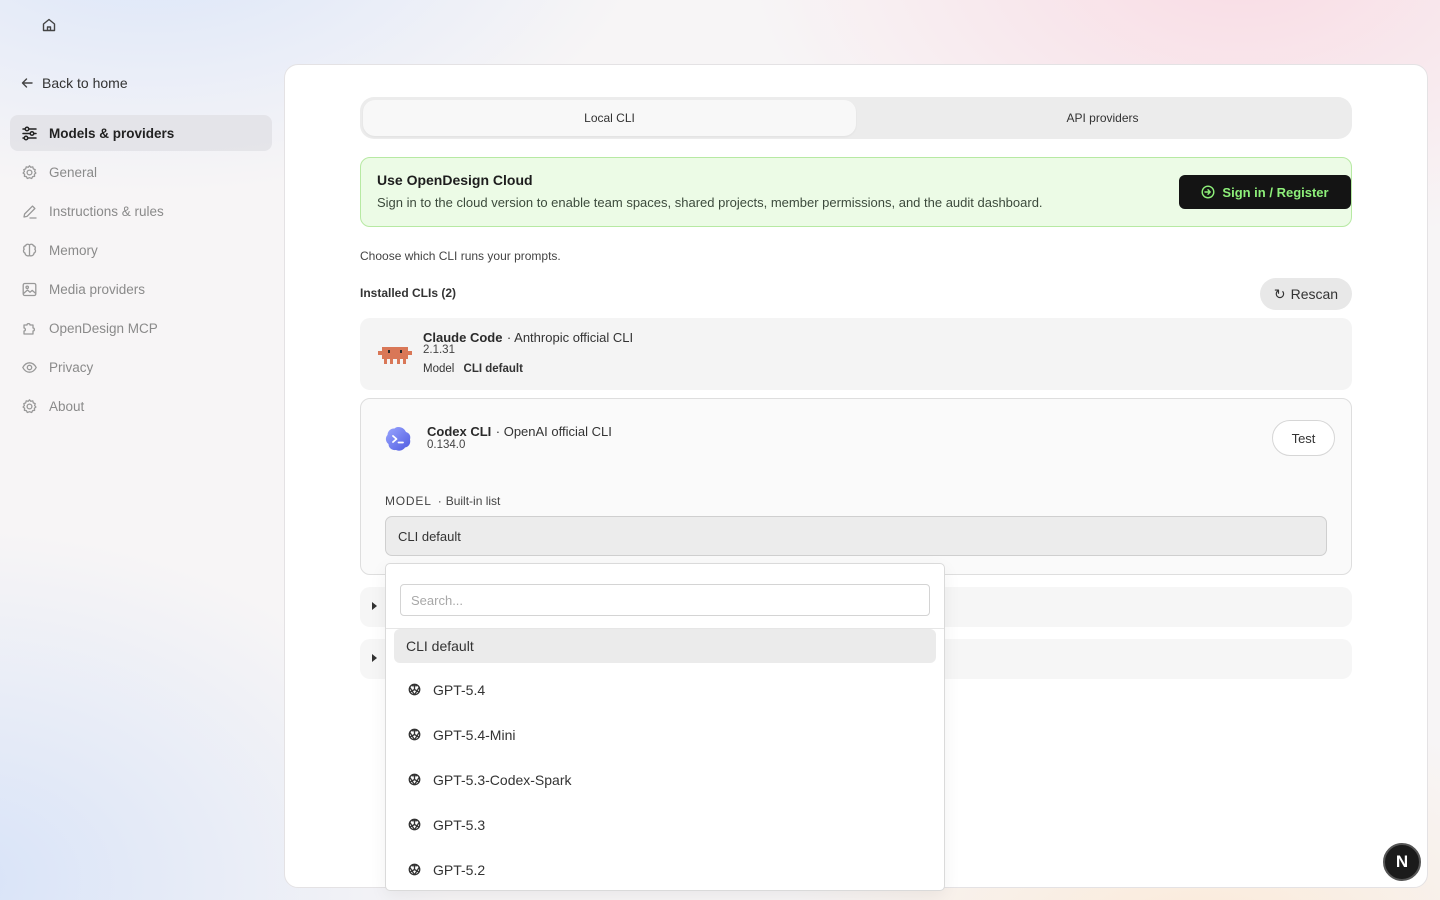  What do you see at coordinates (27, 83) in the screenshot?
I see `arrow-left-icon` at bounding box center [27, 83].